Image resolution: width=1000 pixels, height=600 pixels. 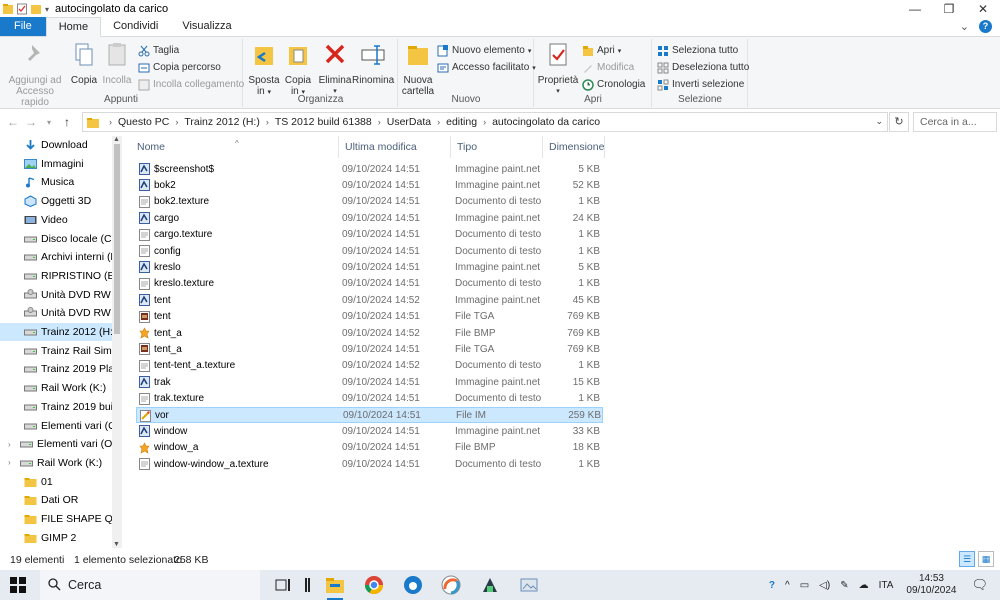 I want to click on file-row: tent_a 09/10/2024 14:52 File BMP 769 KB, so click(x=369, y=333).